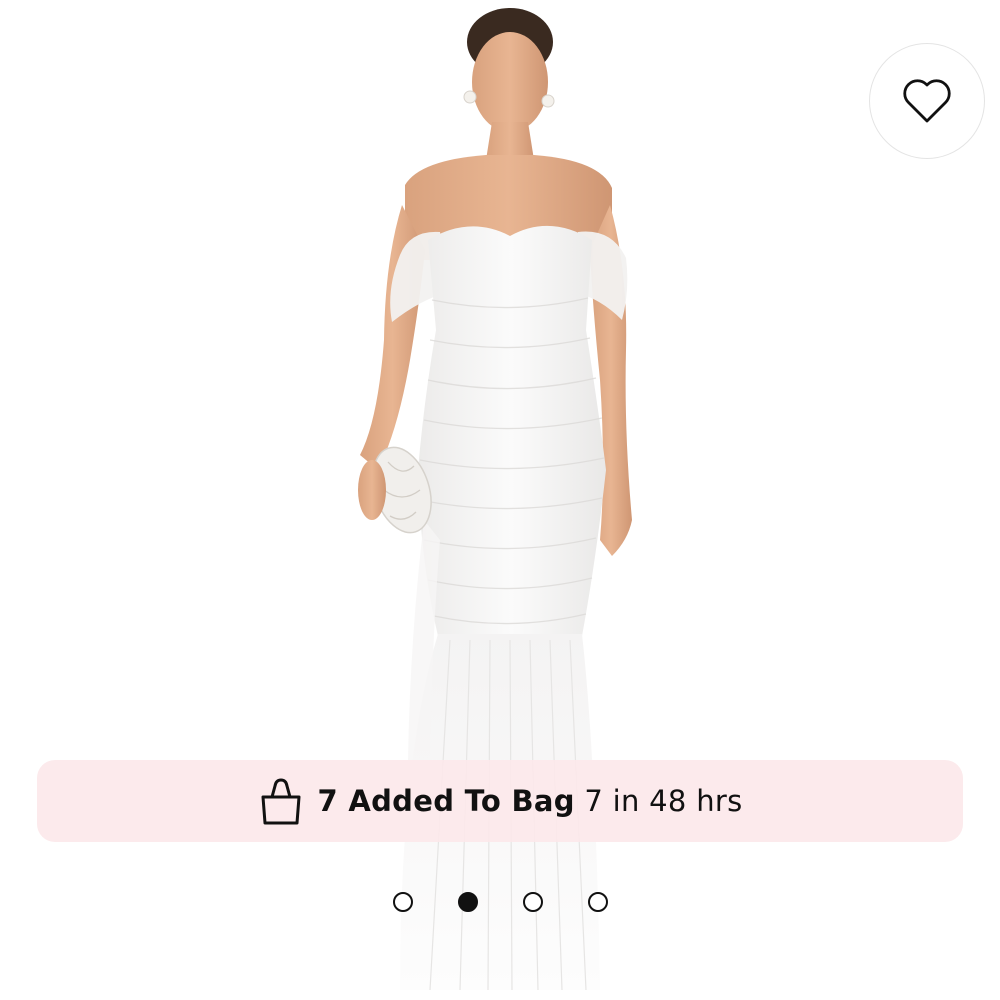 Image resolution: width=1000 pixels, height=1000 pixels. What do you see at coordinates (281, 801) in the screenshot?
I see `shopping-bag-icon` at bounding box center [281, 801].